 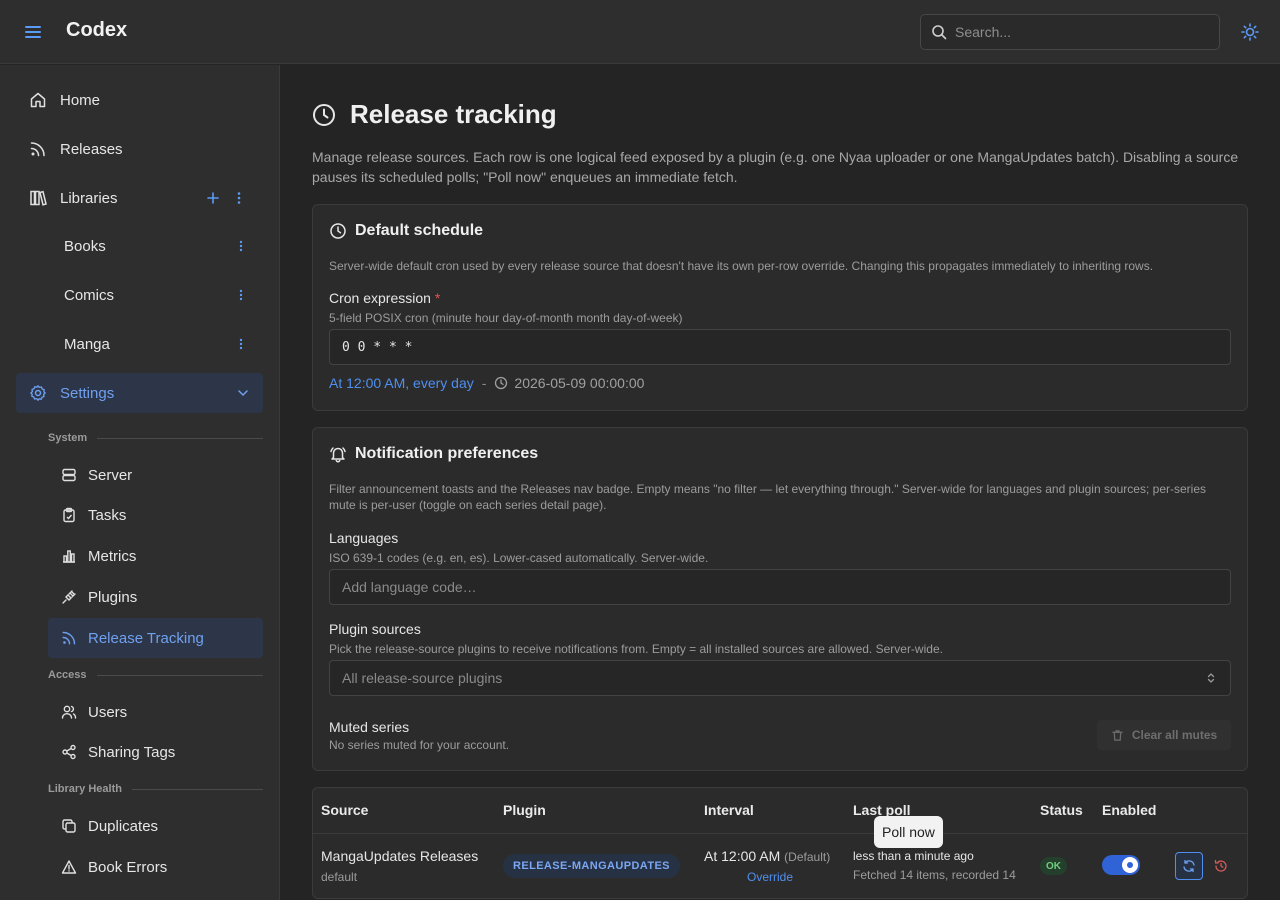 I want to click on sidebar-item-users: Users, so click(x=155, y=712).